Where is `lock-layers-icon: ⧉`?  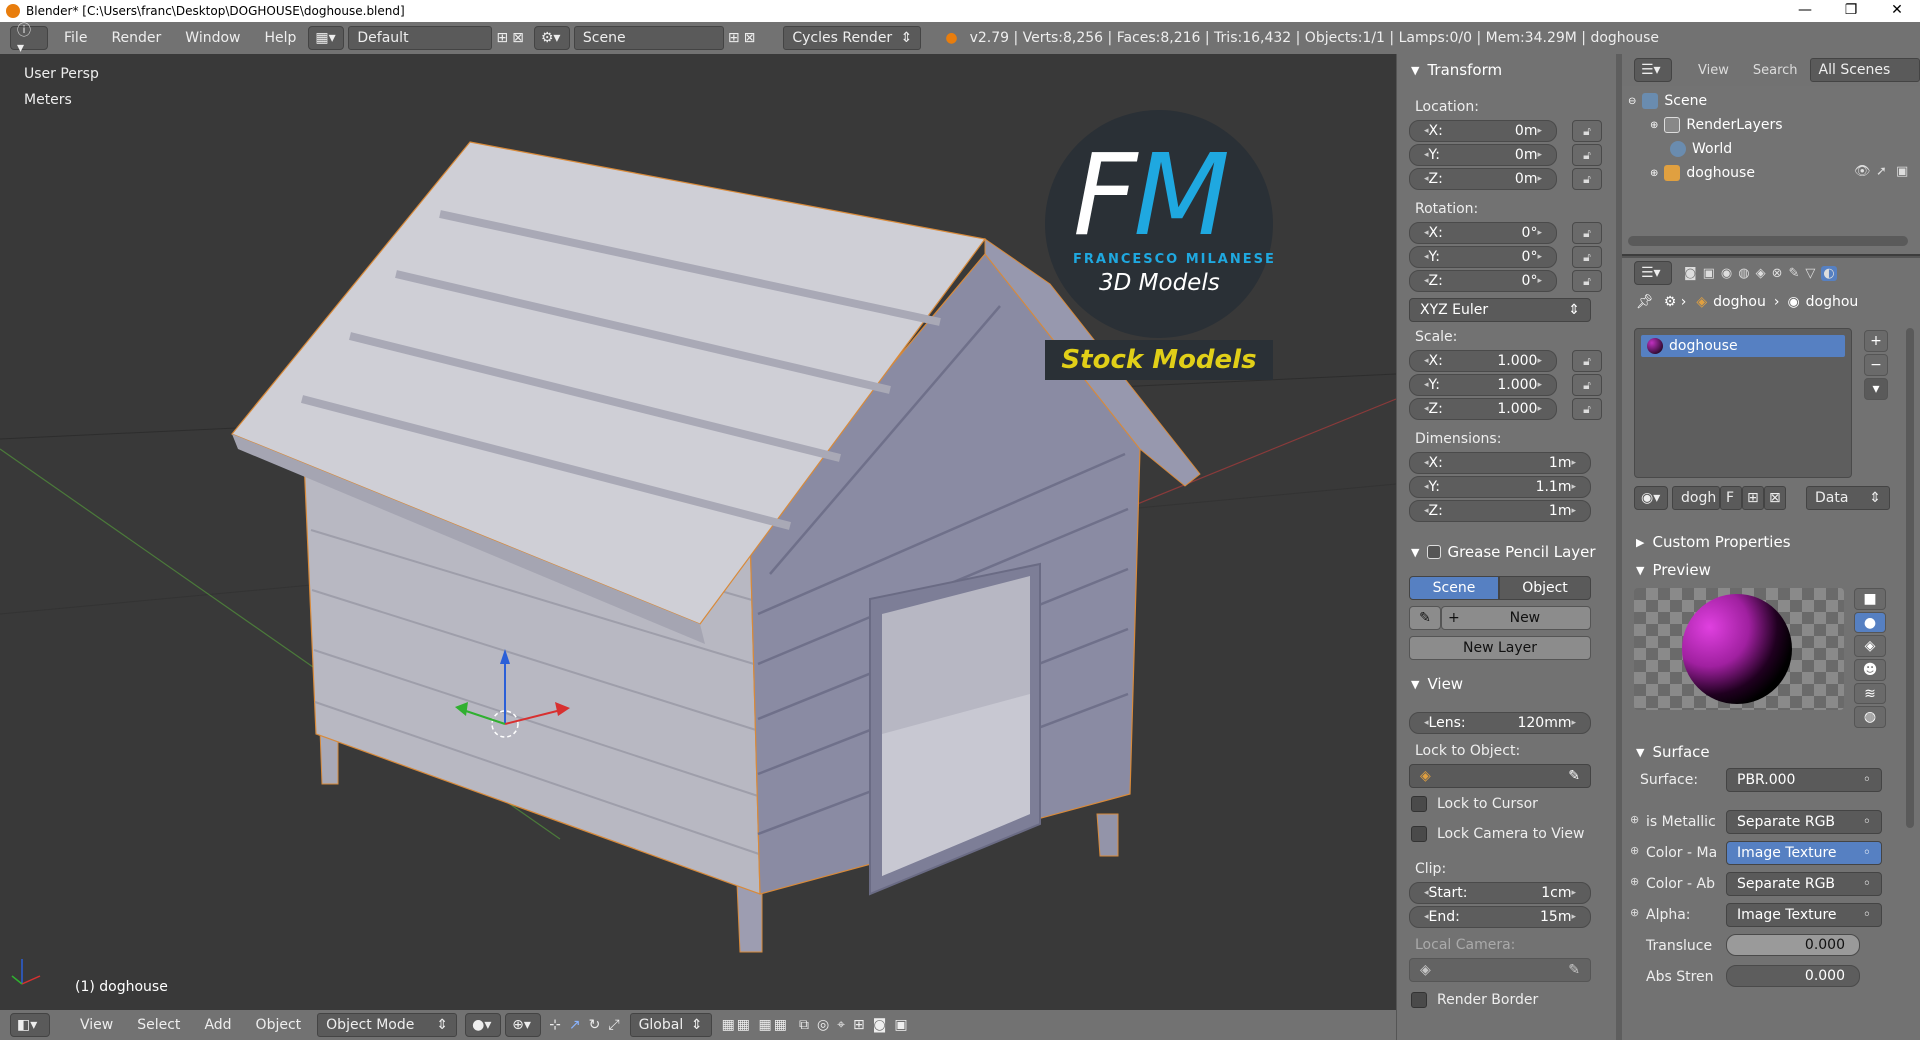 lock-layers-icon: ⧉ is located at coordinates (804, 1025).